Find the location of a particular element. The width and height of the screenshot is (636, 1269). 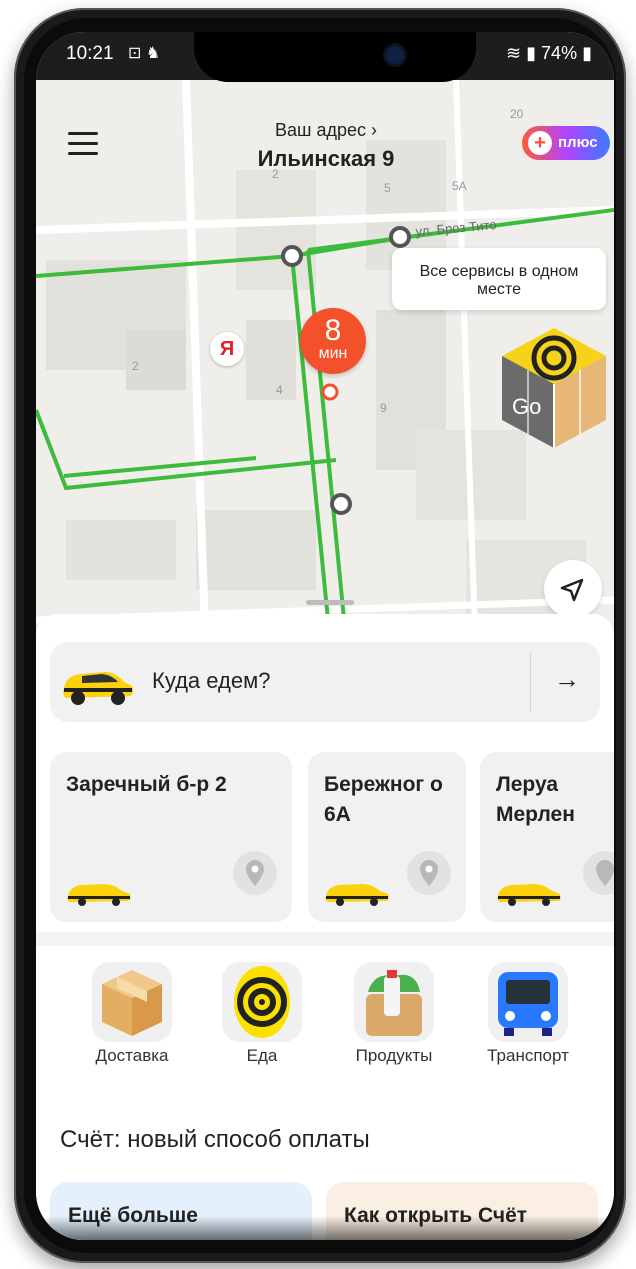

building-number: 5 is located at coordinates (387, 188).